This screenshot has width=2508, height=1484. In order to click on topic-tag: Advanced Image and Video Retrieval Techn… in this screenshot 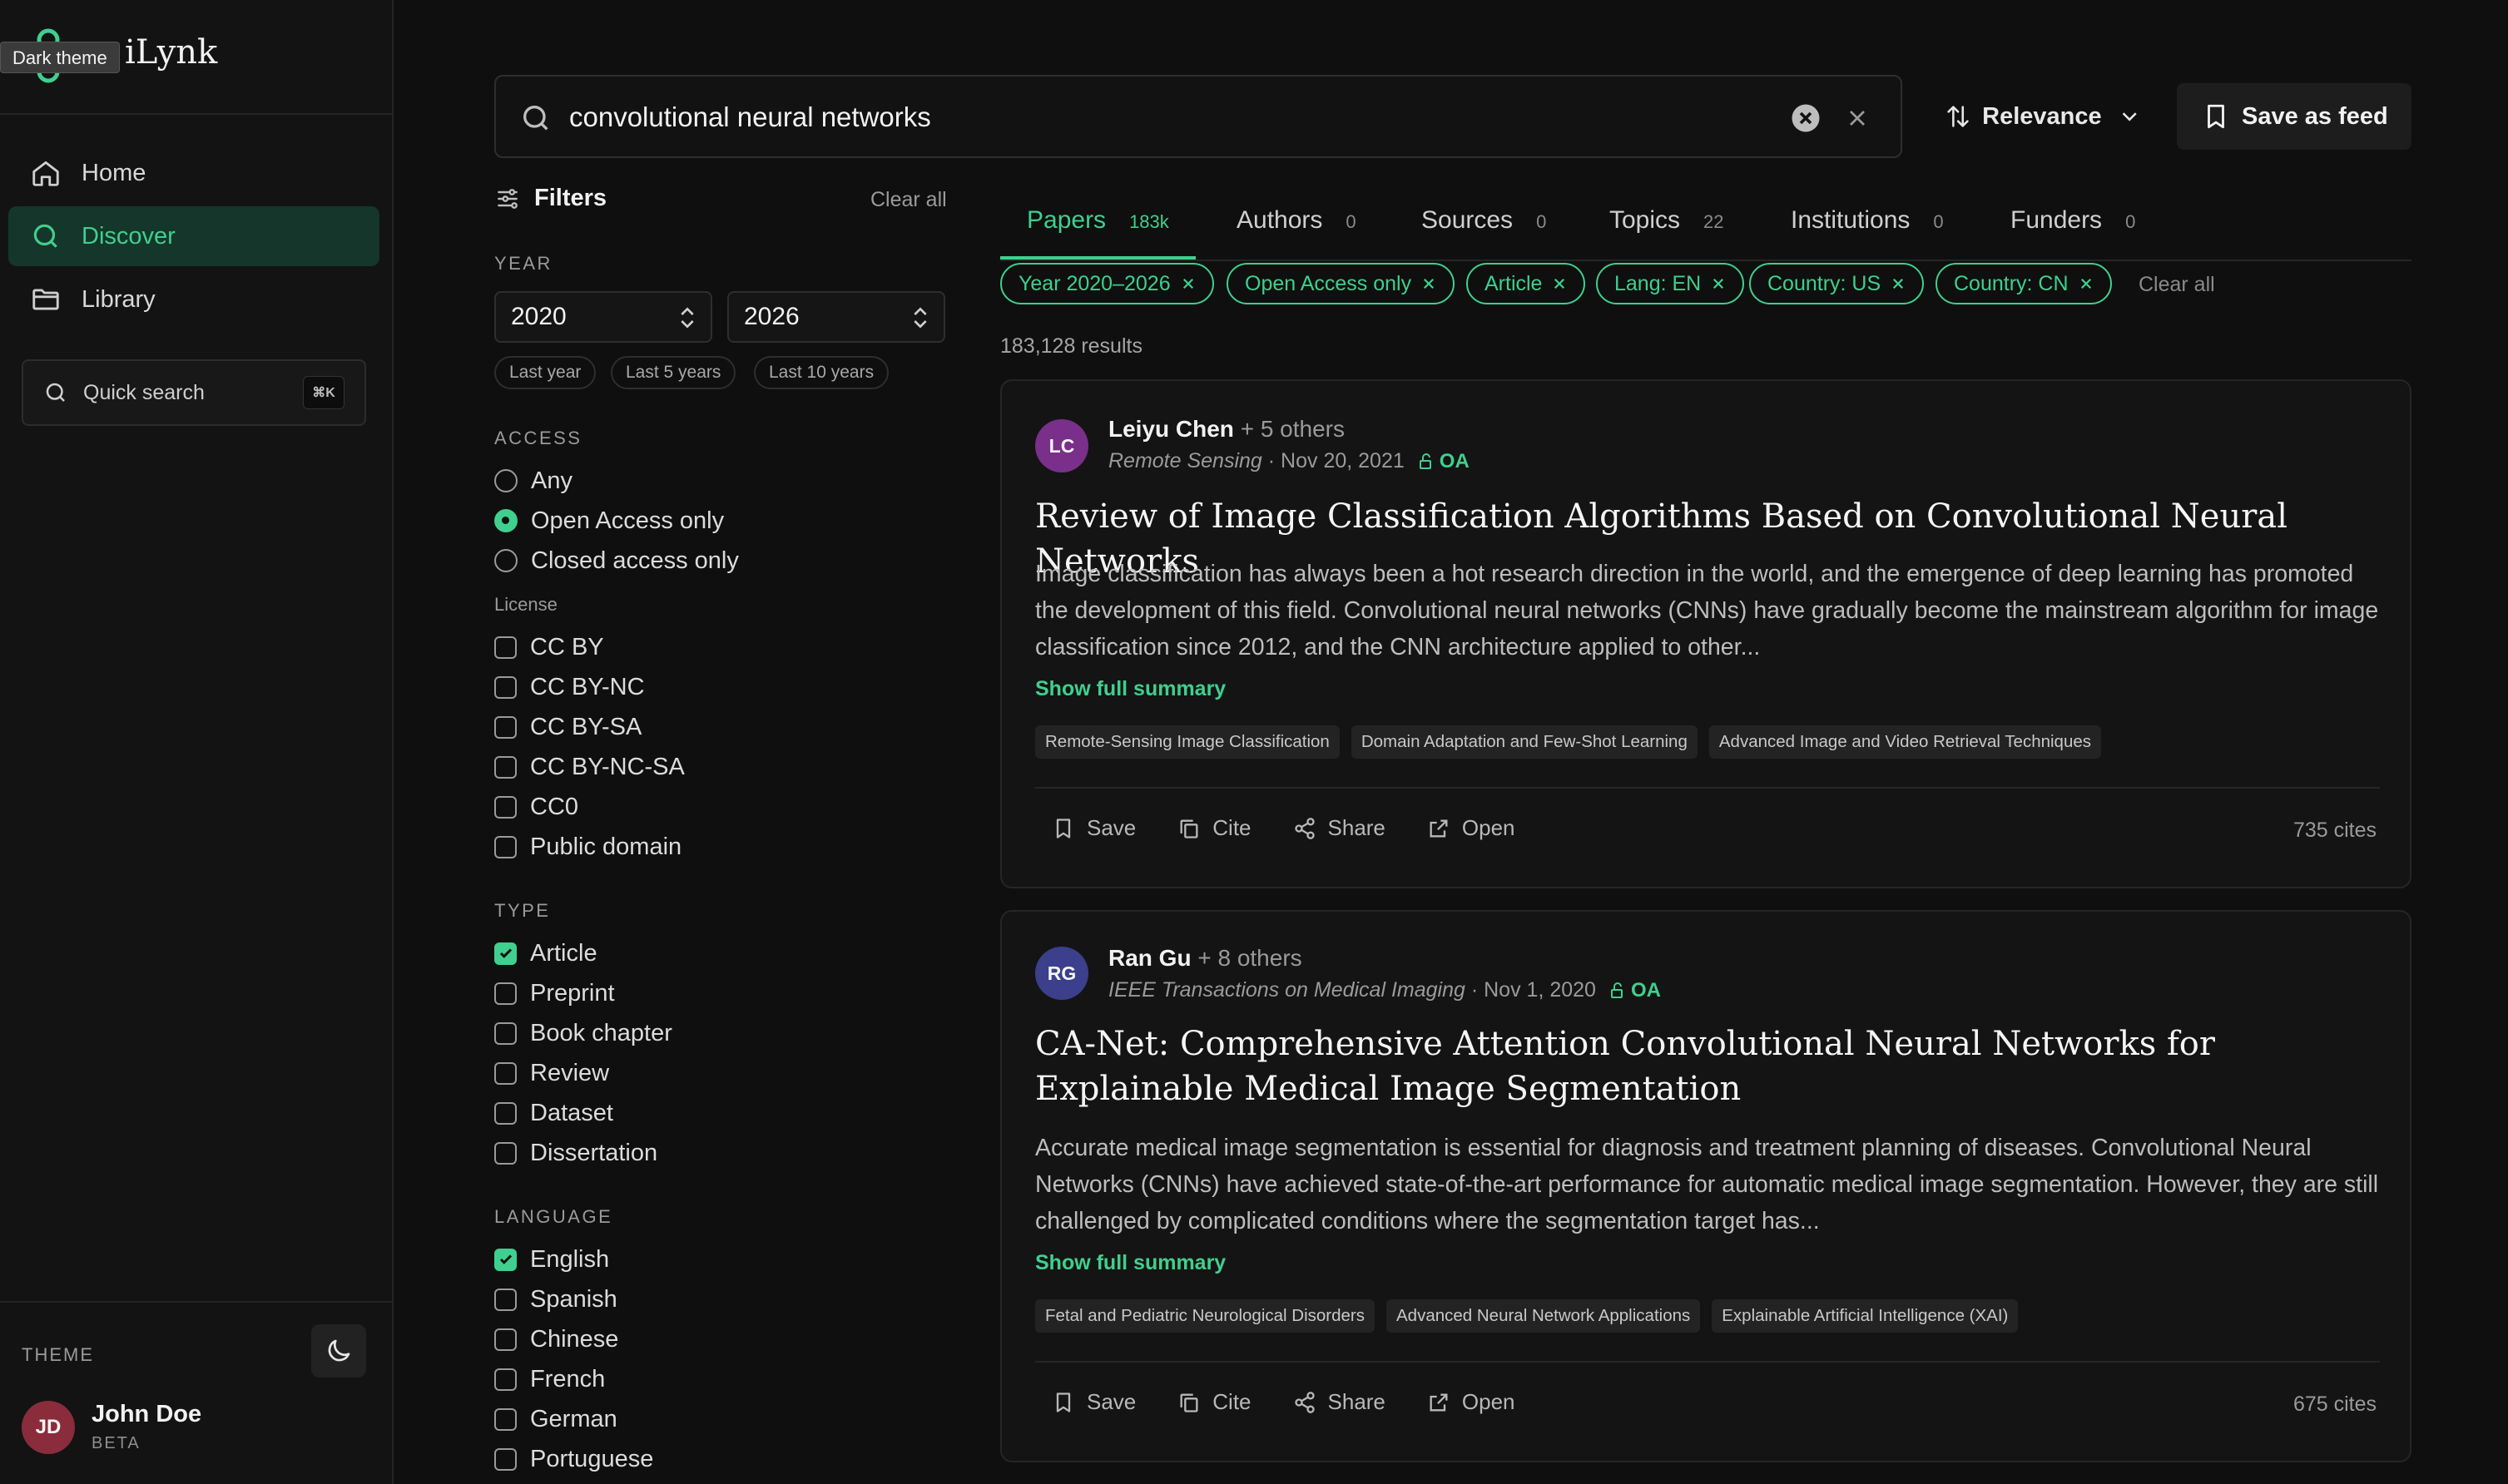, I will do `click(1905, 742)`.